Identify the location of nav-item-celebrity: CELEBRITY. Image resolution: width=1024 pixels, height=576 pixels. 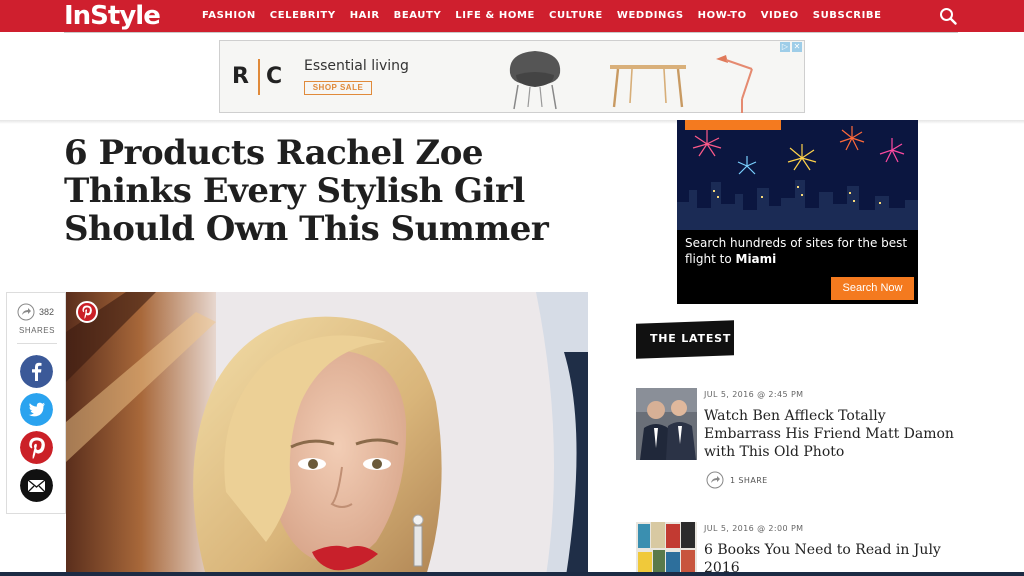
(303, 15).